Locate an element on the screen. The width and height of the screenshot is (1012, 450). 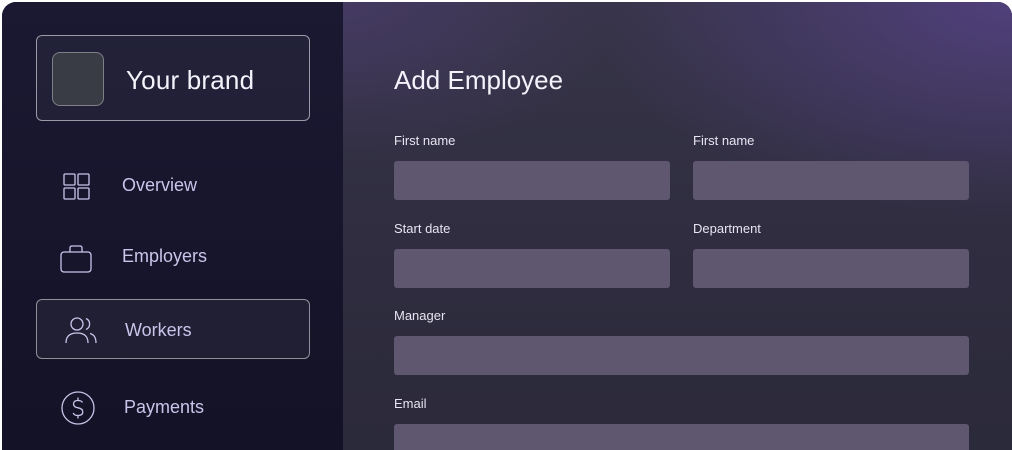
start-date-label: Start date is located at coordinates (422, 228).